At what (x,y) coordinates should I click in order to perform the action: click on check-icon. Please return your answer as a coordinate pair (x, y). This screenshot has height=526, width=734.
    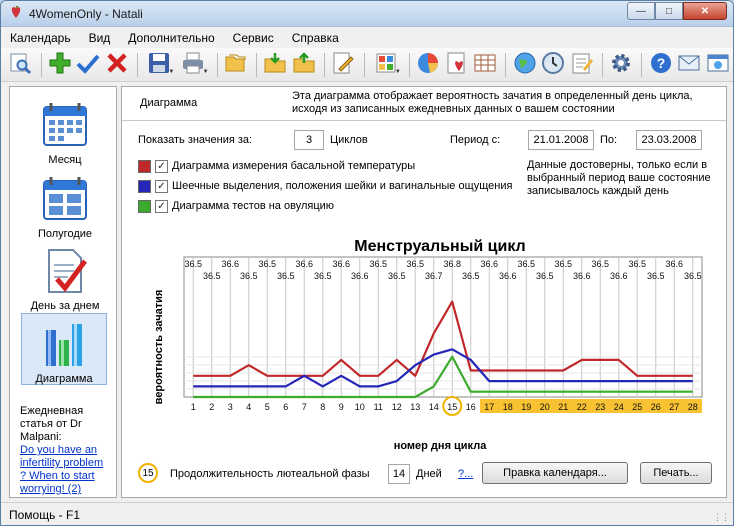
    Looking at the image, I should click on (88, 64).